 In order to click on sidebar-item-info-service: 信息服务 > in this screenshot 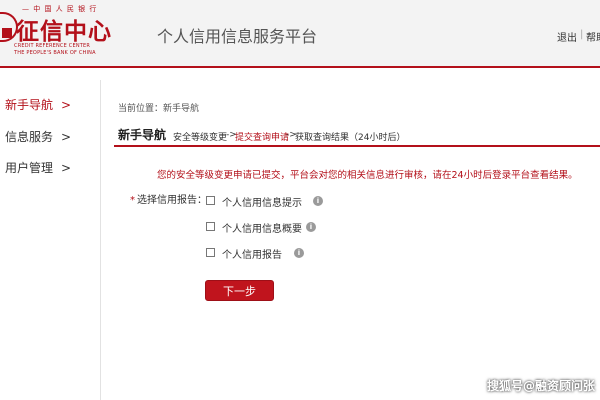, I will do `click(38, 136)`.